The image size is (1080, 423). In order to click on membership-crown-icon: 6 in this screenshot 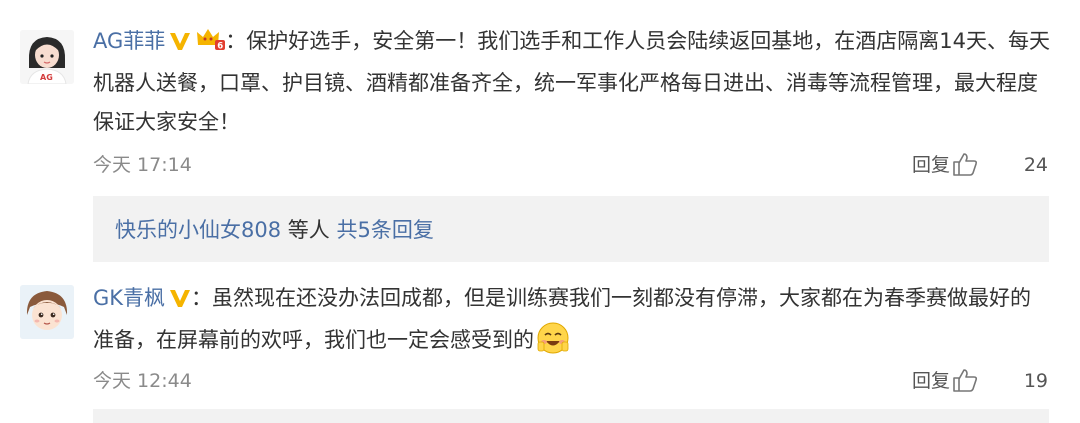, I will do `click(210, 44)`.